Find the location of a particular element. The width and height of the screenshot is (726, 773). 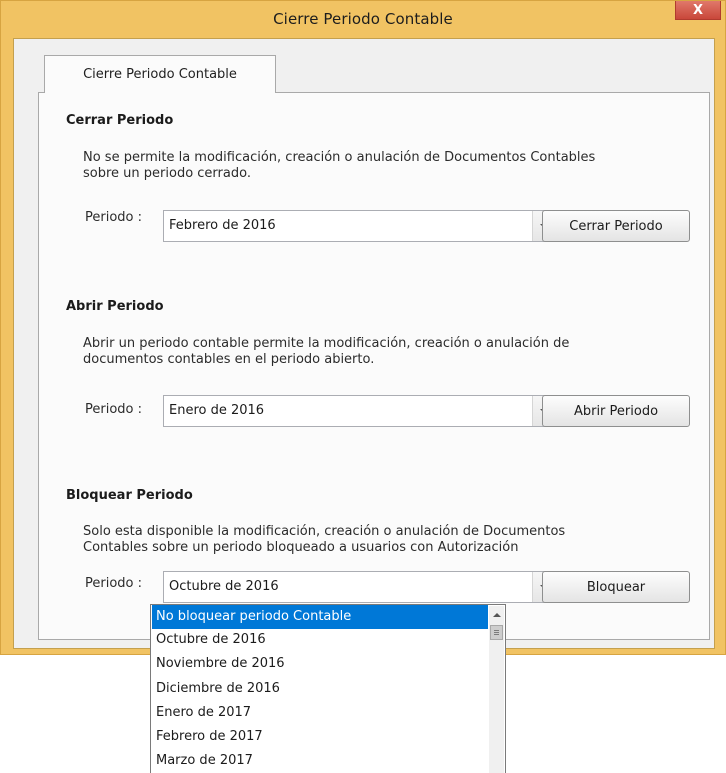

abrir-section-title: Abrir Periodo is located at coordinates (115, 306).